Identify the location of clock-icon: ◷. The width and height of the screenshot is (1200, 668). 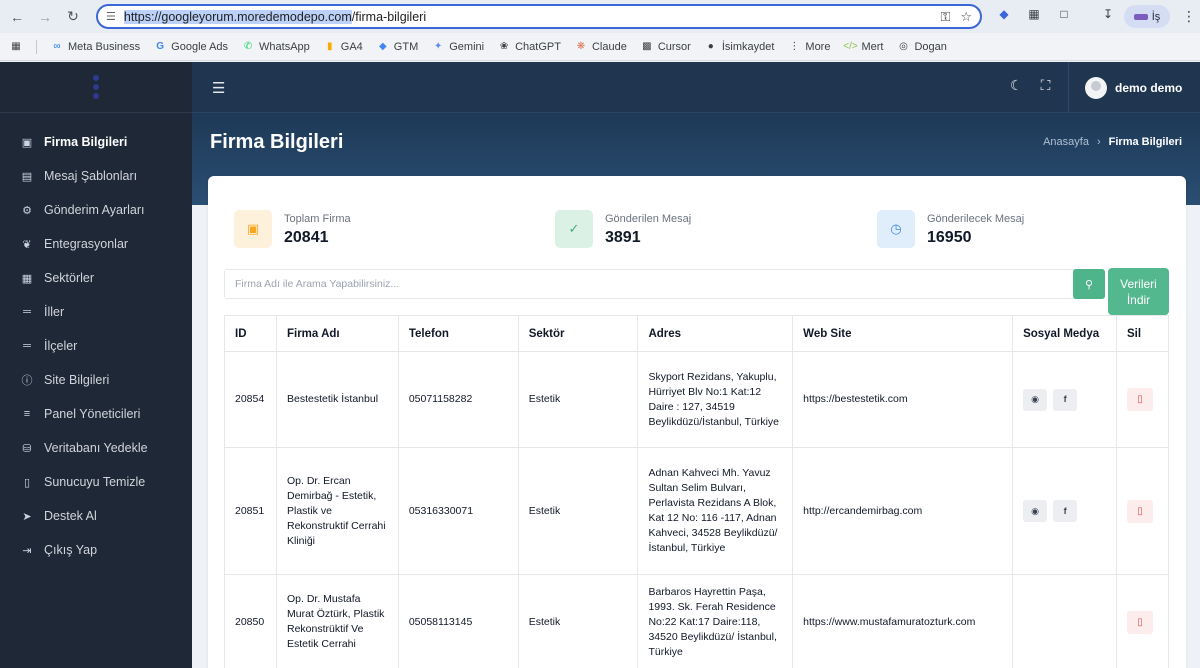
(896, 229).